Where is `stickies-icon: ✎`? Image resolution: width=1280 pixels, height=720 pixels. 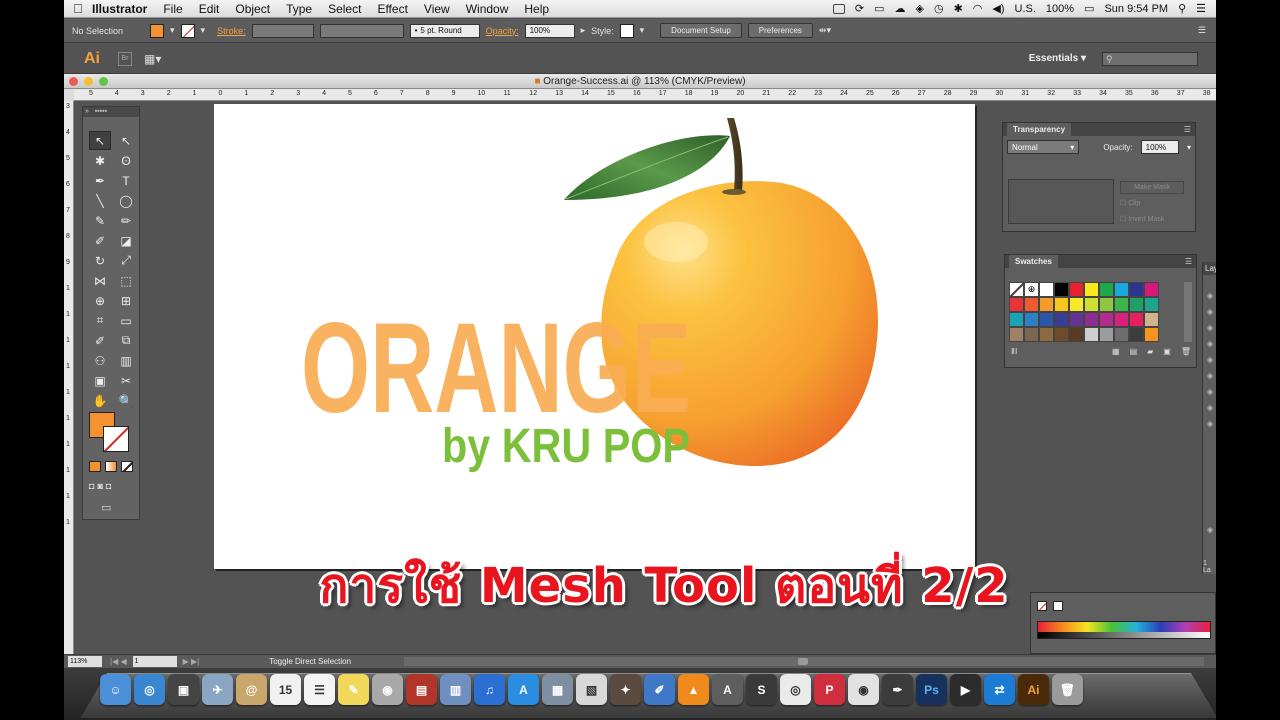
stickies-icon: ✎ is located at coordinates (353, 689).